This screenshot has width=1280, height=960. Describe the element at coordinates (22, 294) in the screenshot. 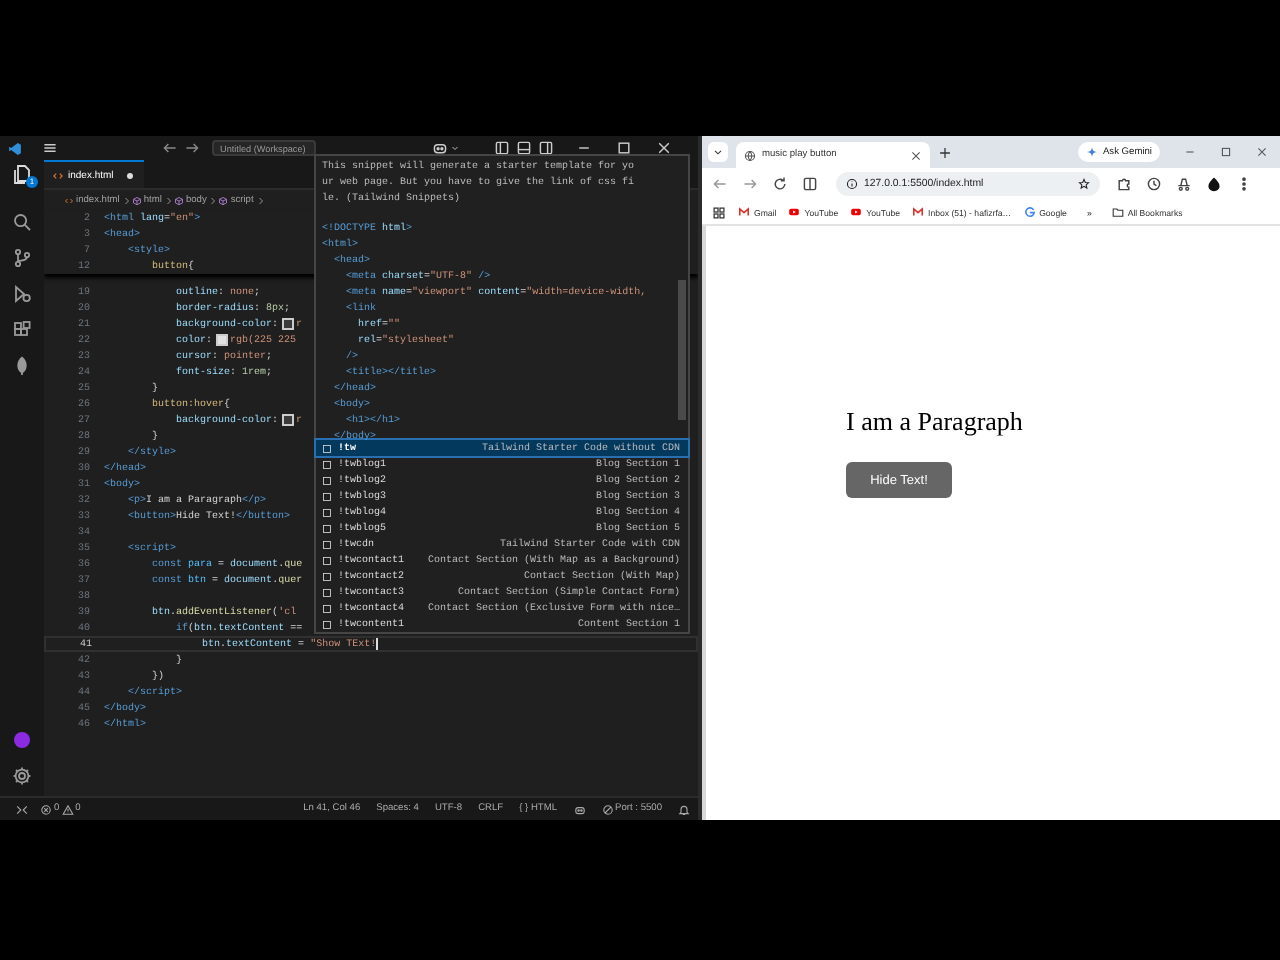

I see `play-bug-icon` at that location.